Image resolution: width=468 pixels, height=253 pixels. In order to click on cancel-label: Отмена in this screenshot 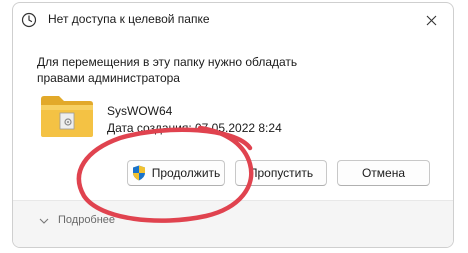, I will do `click(383, 173)`.